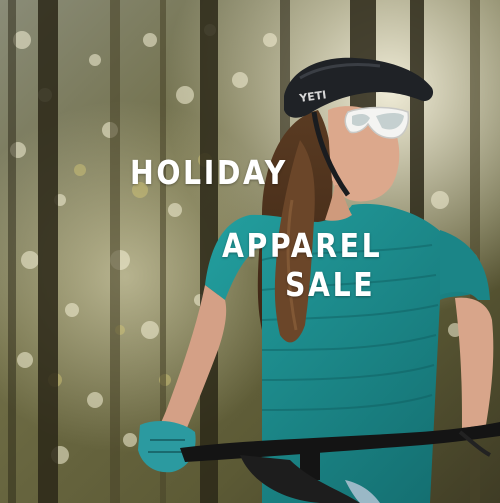  I want to click on headline-apparel: APPAREL, so click(302, 245).